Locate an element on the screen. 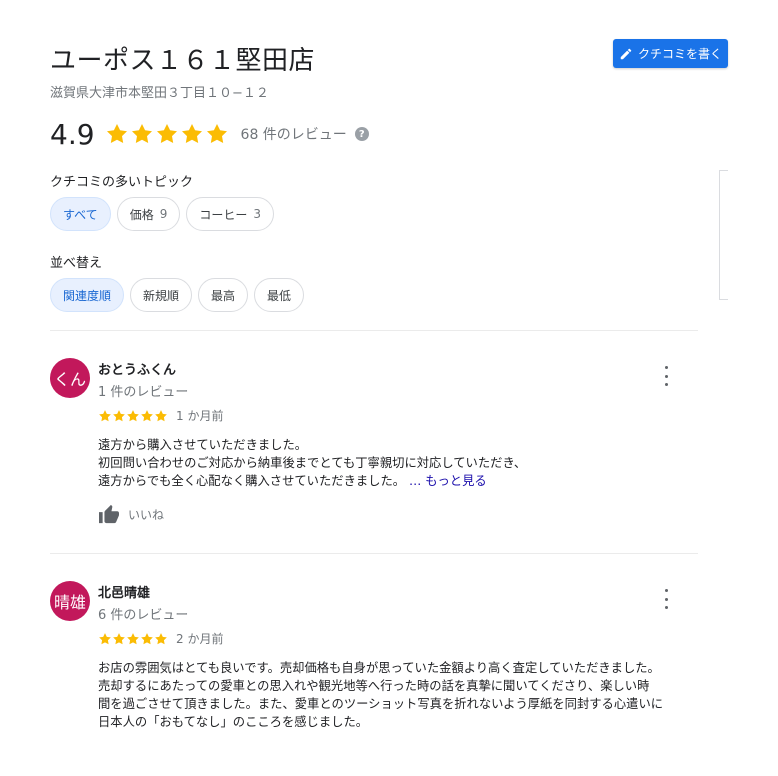 The width and height of the screenshot is (778, 776). pencil-icon is located at coordinates (626, 53).